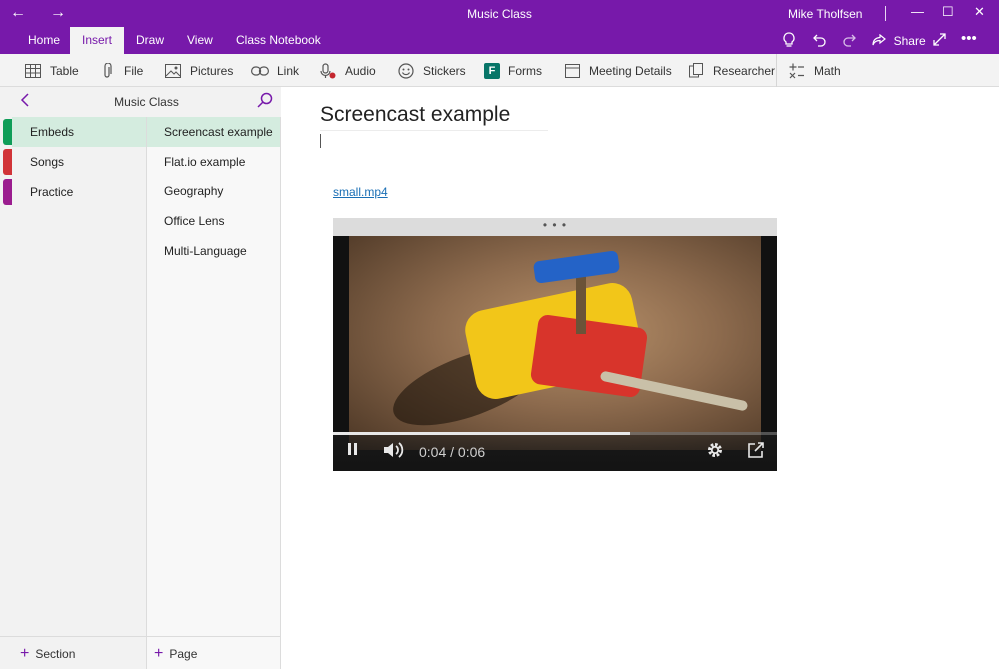  I want to click on meeting-details-button: Meeting Details, so click(617, 70).